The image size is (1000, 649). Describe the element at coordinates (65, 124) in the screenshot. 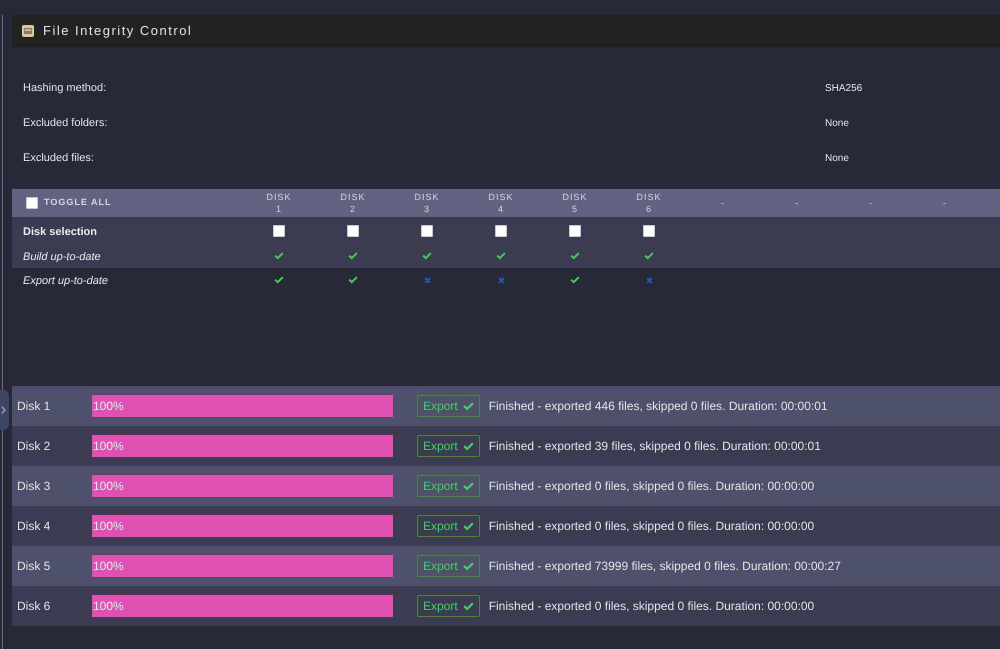

I see `setting-label: Excluded folders:` at that location.